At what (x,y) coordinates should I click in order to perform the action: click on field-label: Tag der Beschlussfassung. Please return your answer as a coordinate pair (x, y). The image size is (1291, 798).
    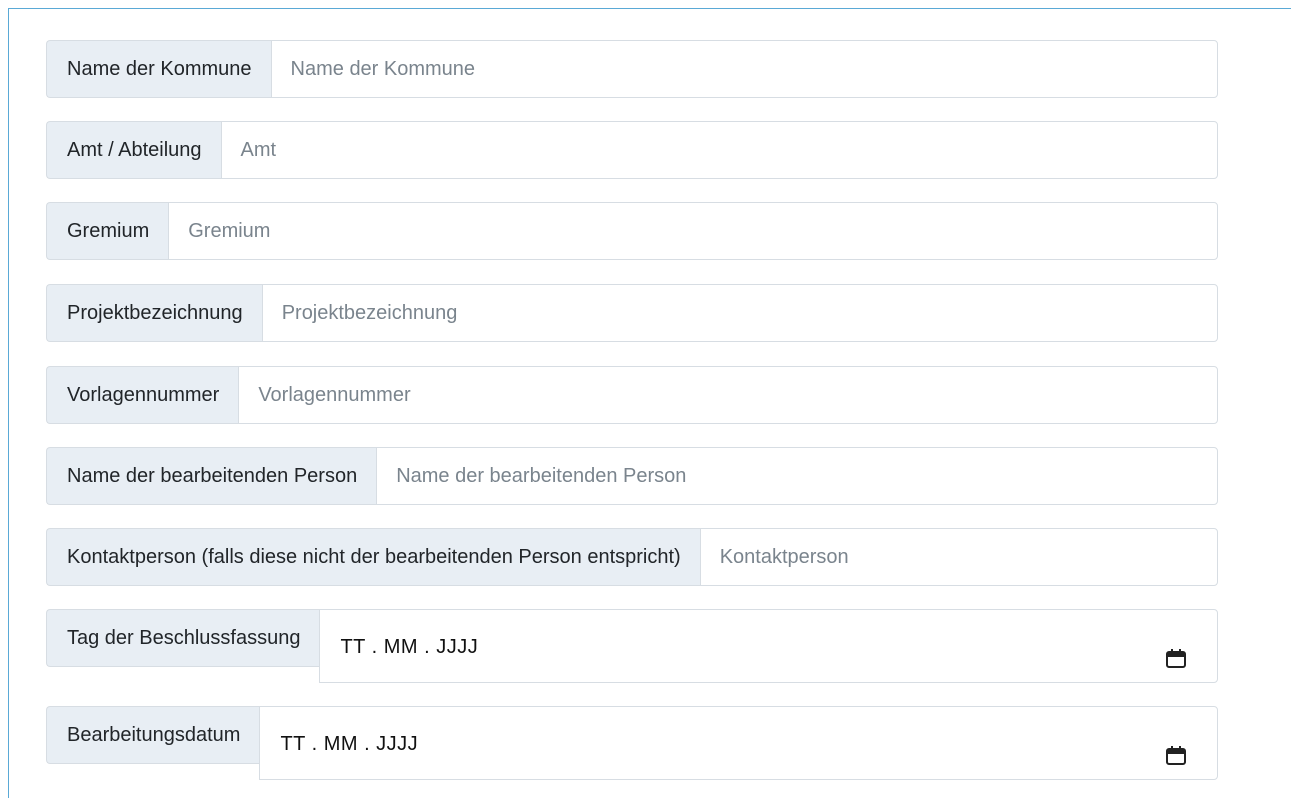
    Looking at the image, I should click on (183, 638).